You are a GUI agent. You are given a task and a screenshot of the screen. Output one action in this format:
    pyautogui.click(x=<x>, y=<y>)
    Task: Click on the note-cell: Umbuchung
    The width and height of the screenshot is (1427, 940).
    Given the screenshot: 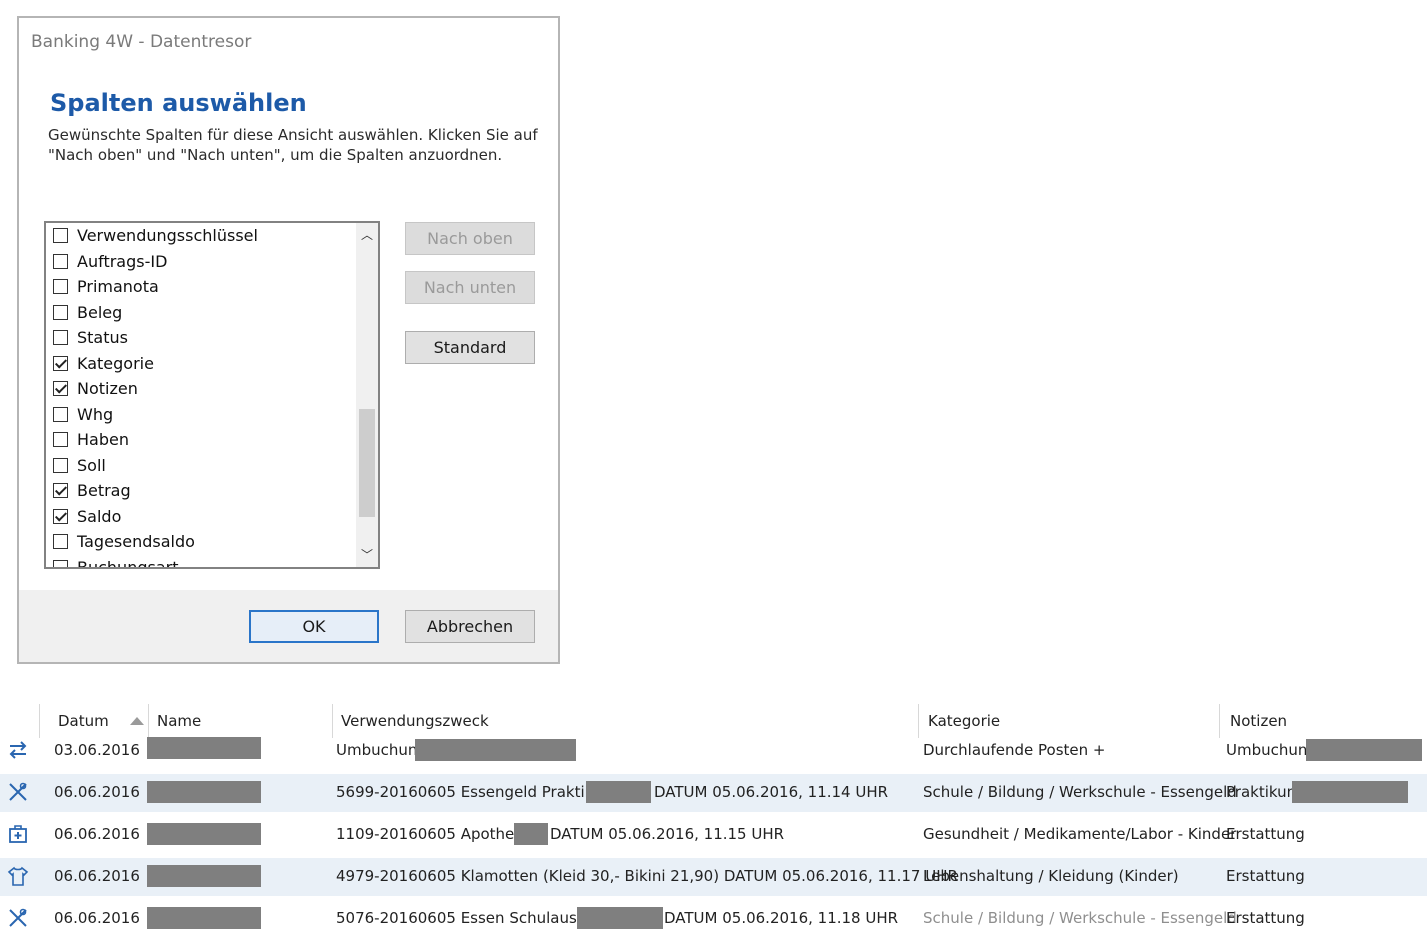 What is the action you would take?
    pyautogui.click(x=1271, y=750)
    